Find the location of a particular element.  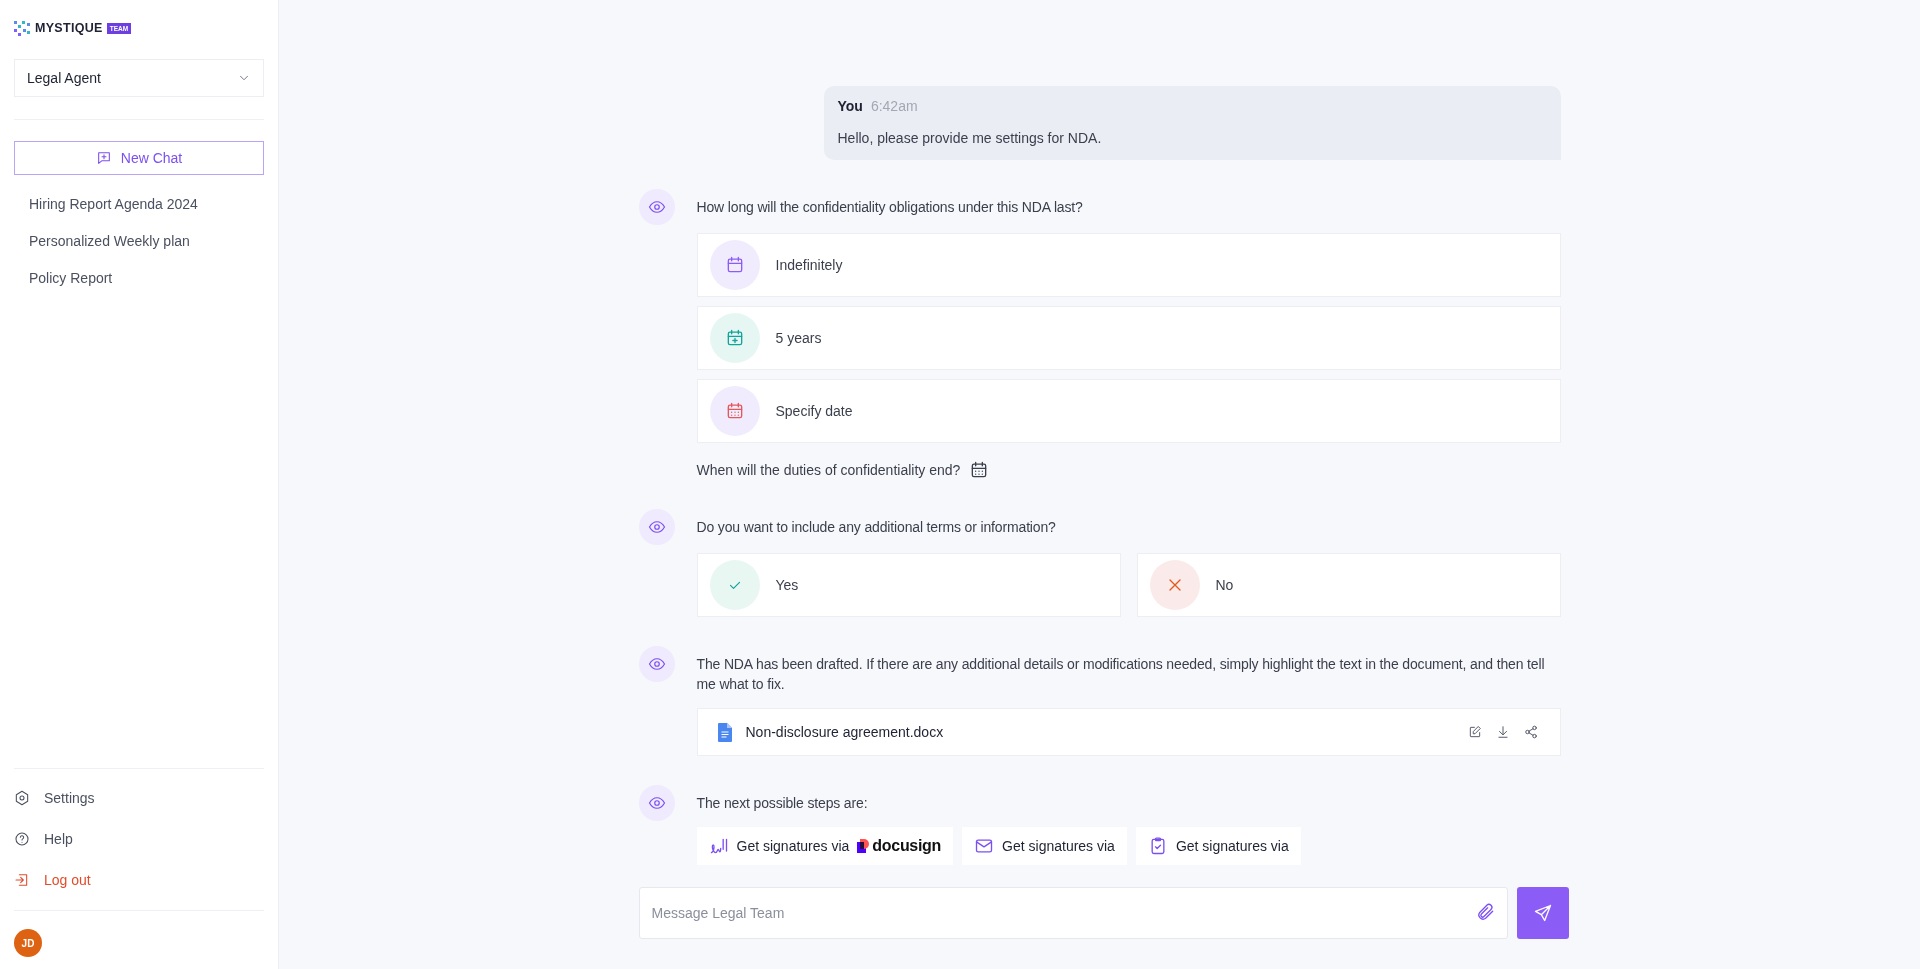

assistant-message-text: The next possible steps are: is located at coordinates (782, 803).